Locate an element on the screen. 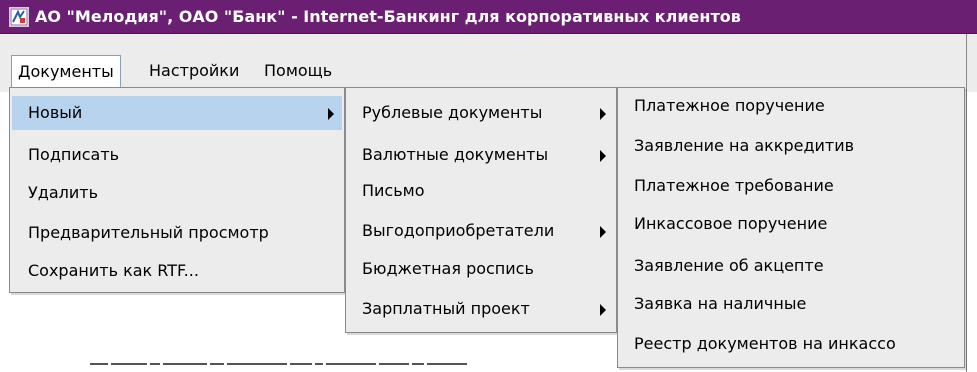 The width and height of the screenshot is (977, 372). submenu-item-salary-project: Зарплатный проект is located at coordinates (481, 309).